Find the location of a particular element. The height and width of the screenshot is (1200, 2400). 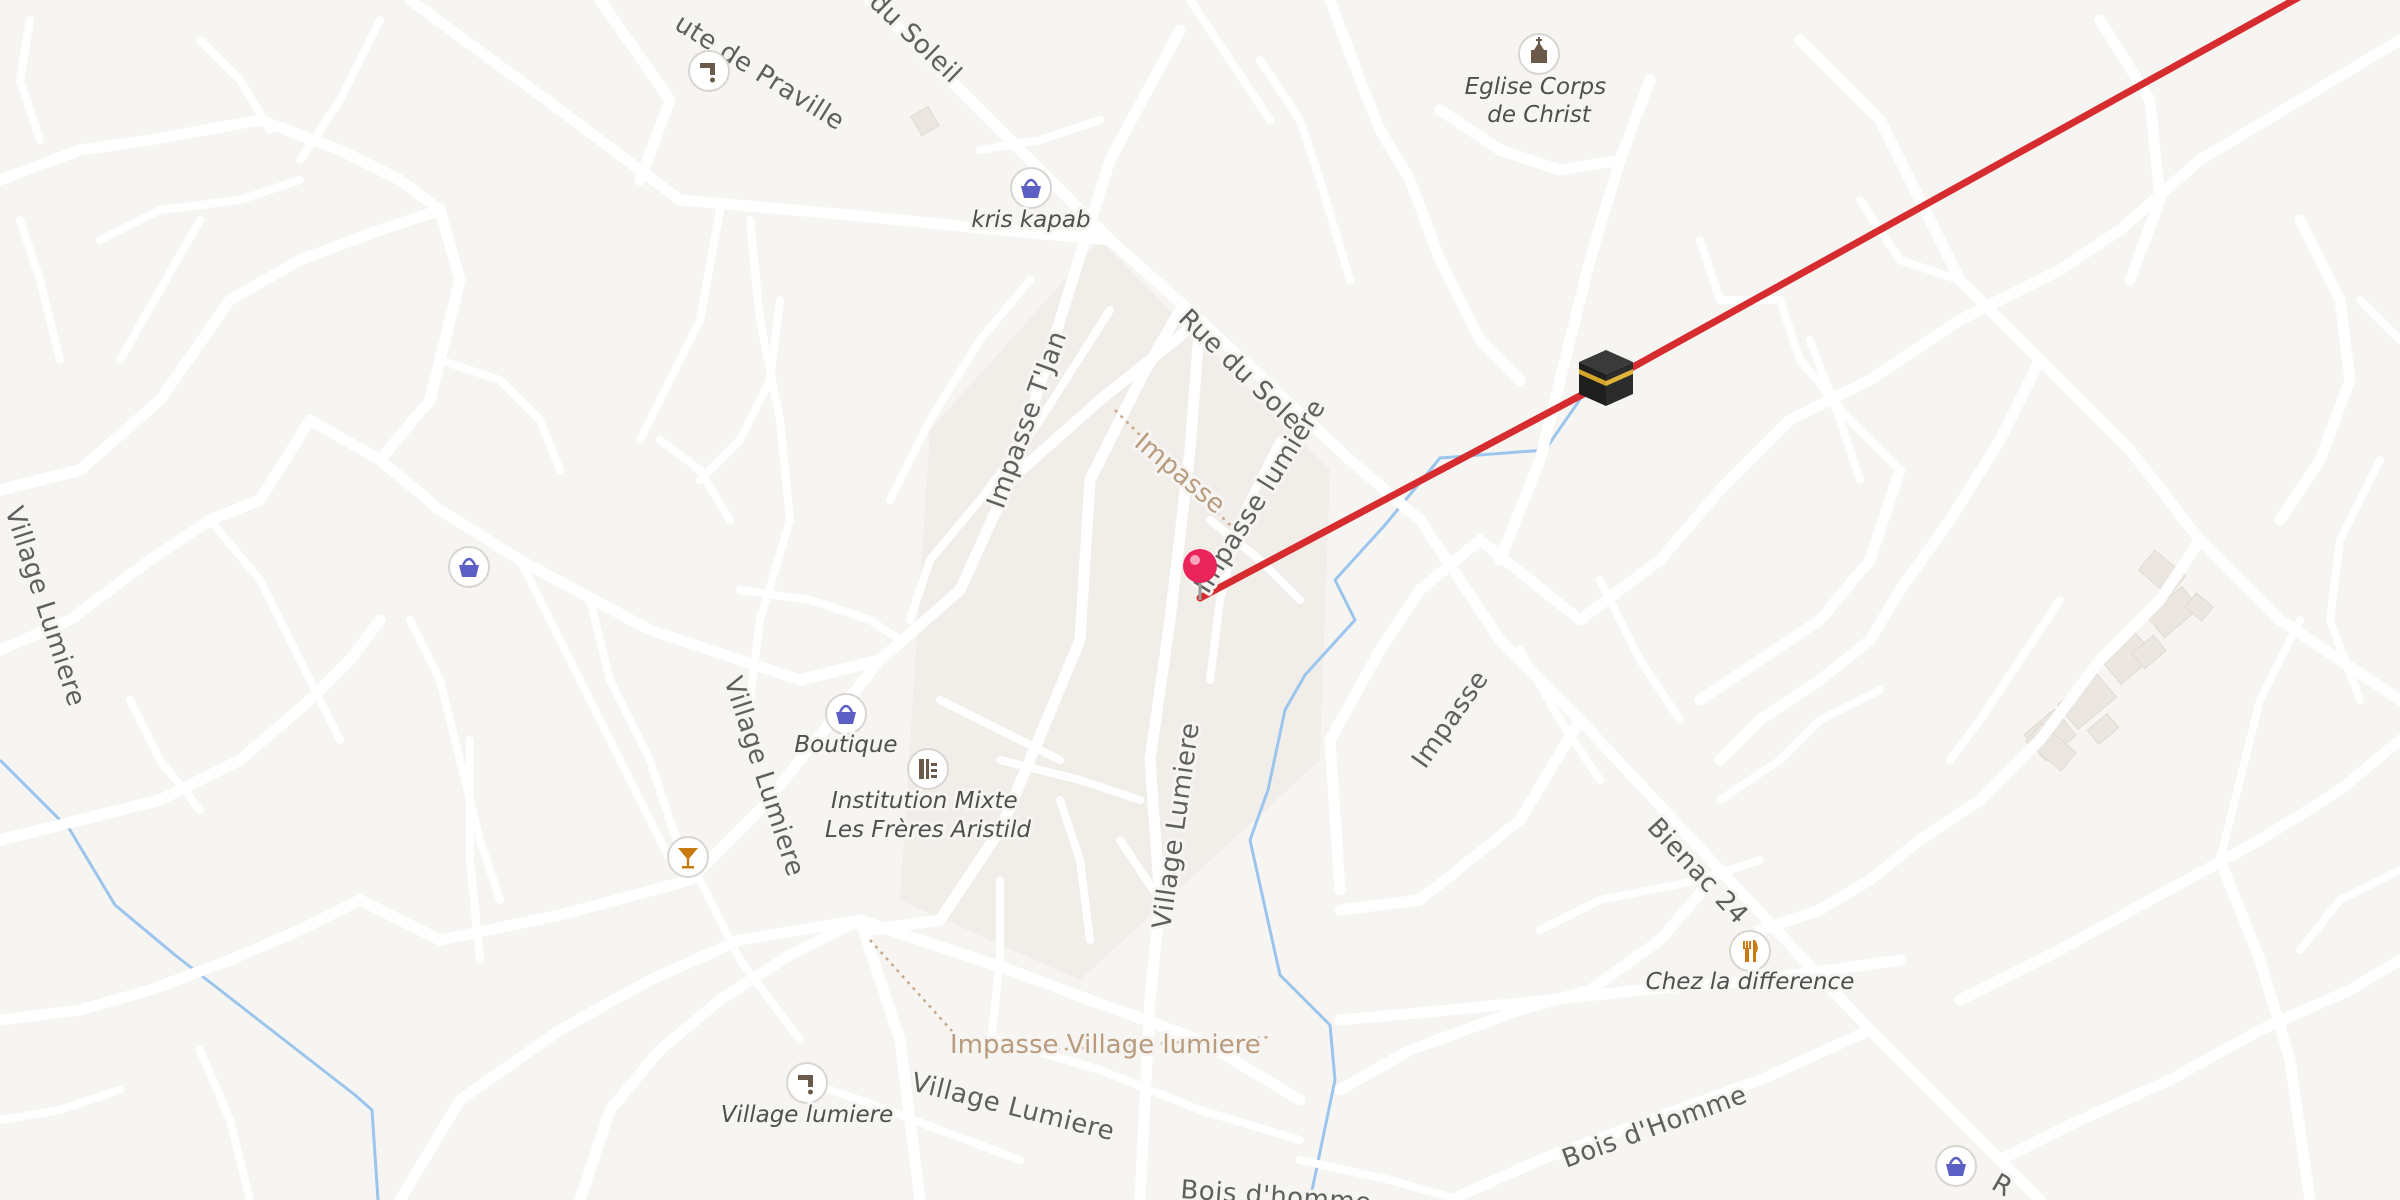

poi-water-tap-village is located at coordinates (807, 1083).